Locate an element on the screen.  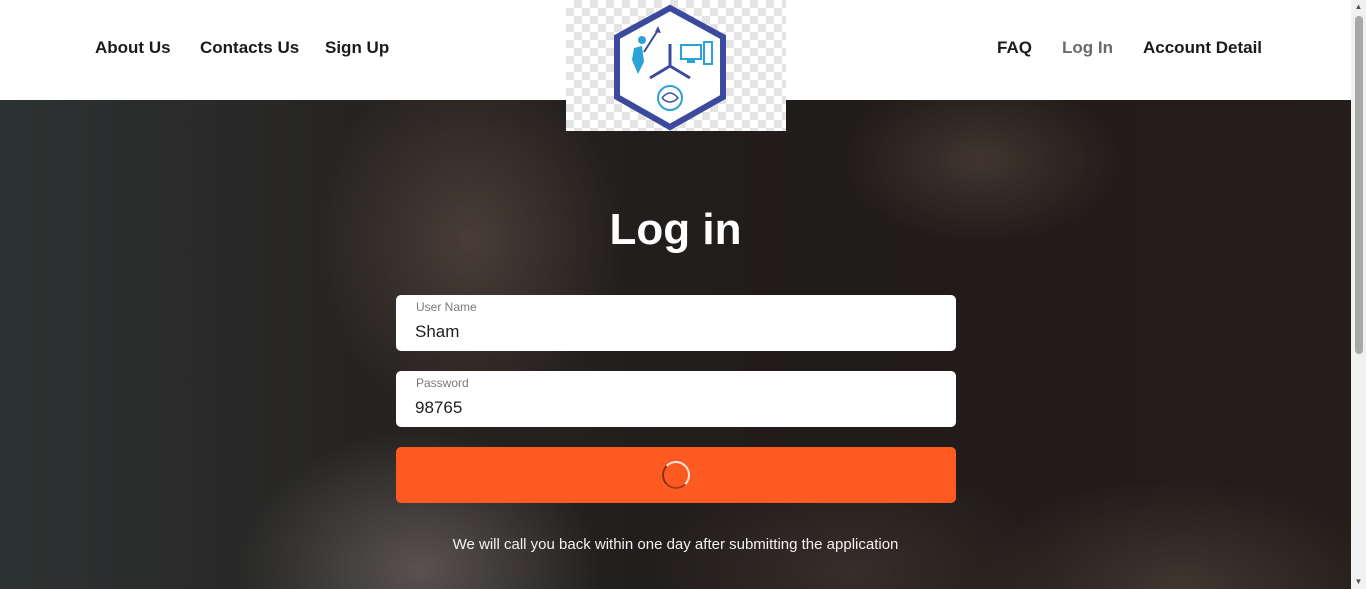
nav-faq: FAQ is located at coordinates (1014, 48).